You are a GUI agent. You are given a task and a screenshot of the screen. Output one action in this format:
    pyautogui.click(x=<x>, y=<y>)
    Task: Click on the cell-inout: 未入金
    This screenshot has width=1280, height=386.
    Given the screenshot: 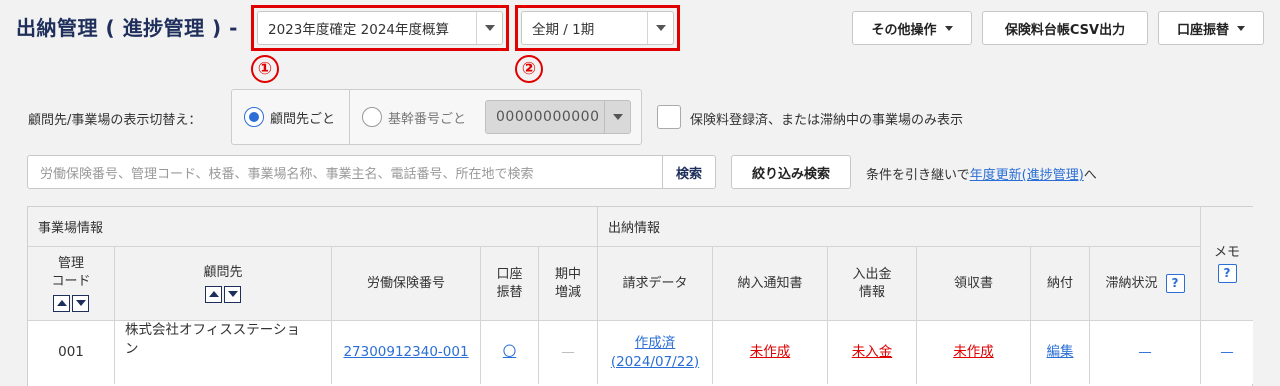 What is the action you would take?
    pyautogui.click(x=871, y=352)
    